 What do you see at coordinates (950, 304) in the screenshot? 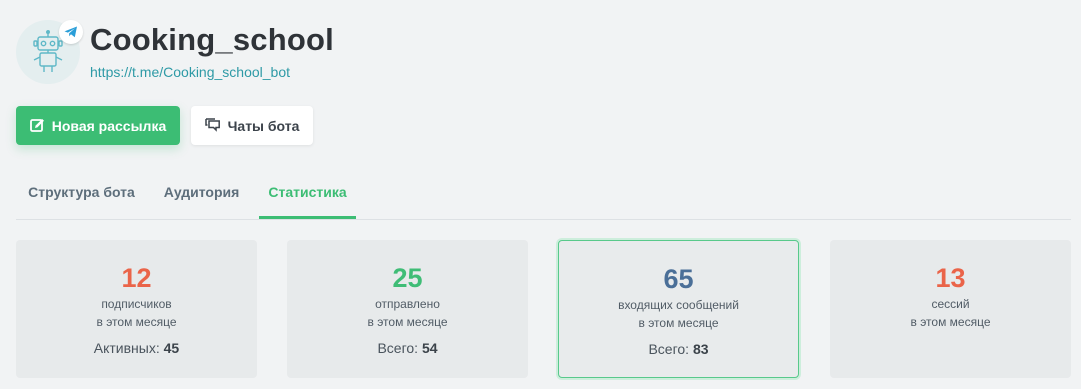
I see `stat-desc-line1: сессий` at bounding box center [950, 304].